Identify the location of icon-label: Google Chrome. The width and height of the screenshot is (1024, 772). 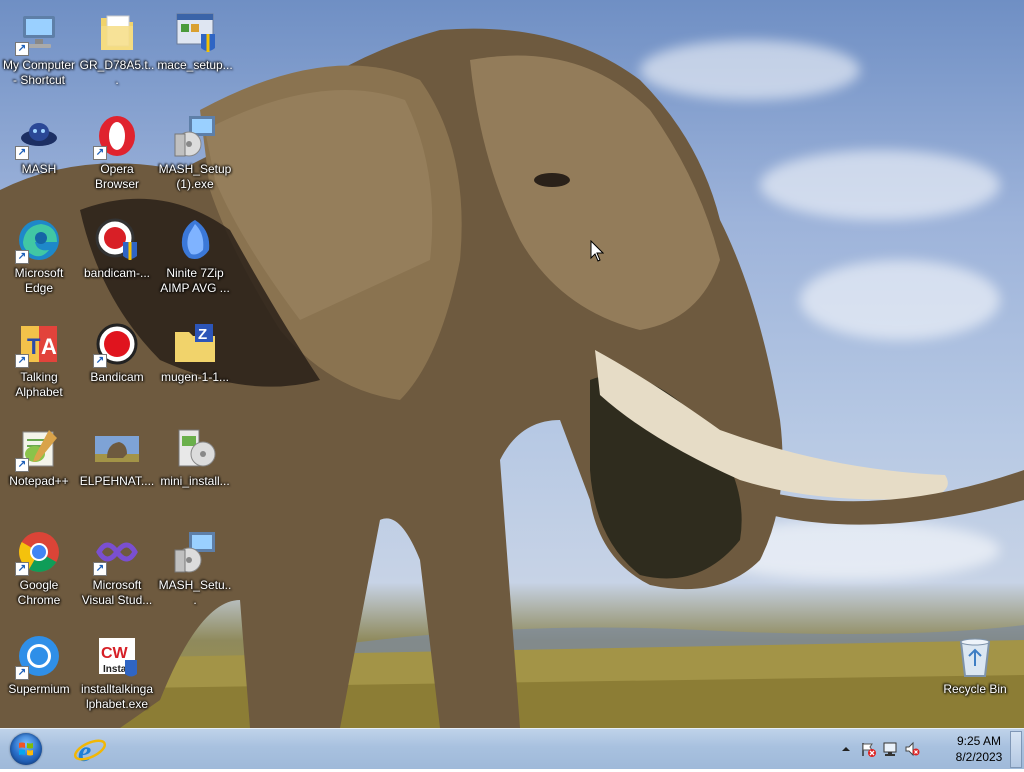
(39, 592).